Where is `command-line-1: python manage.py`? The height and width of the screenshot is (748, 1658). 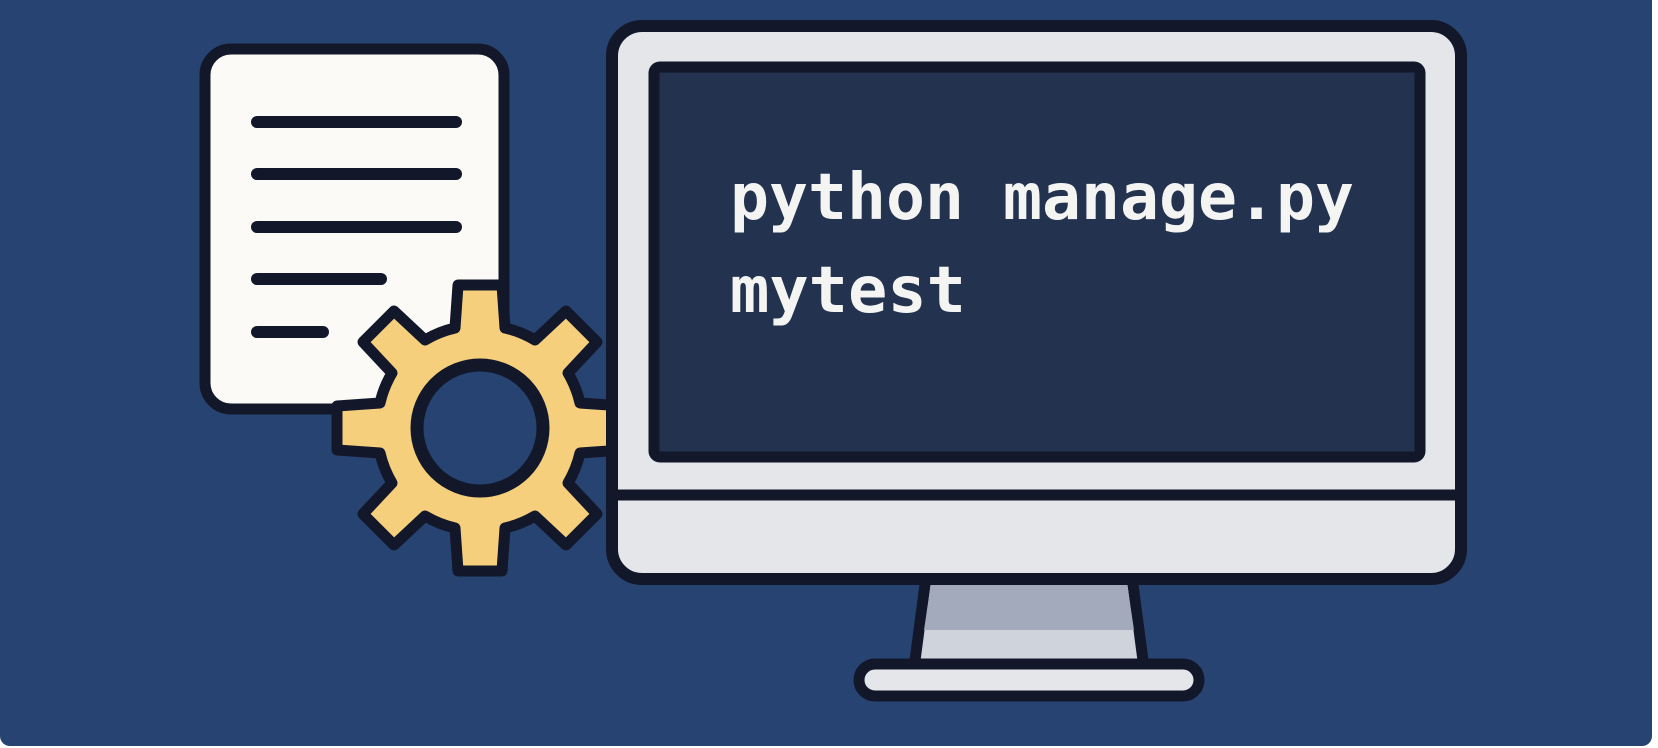
command-line-1: python manage.py is located at coordinates (1042, 198).